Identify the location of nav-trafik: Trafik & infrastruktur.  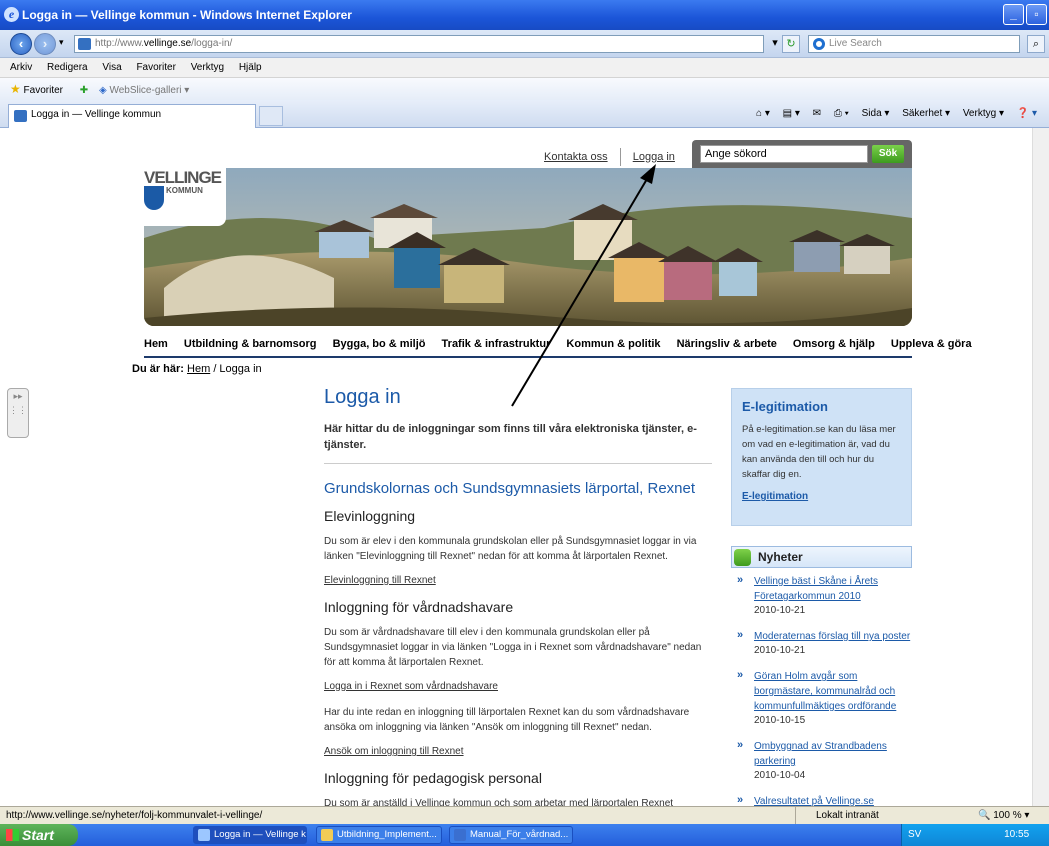
(496, 344).